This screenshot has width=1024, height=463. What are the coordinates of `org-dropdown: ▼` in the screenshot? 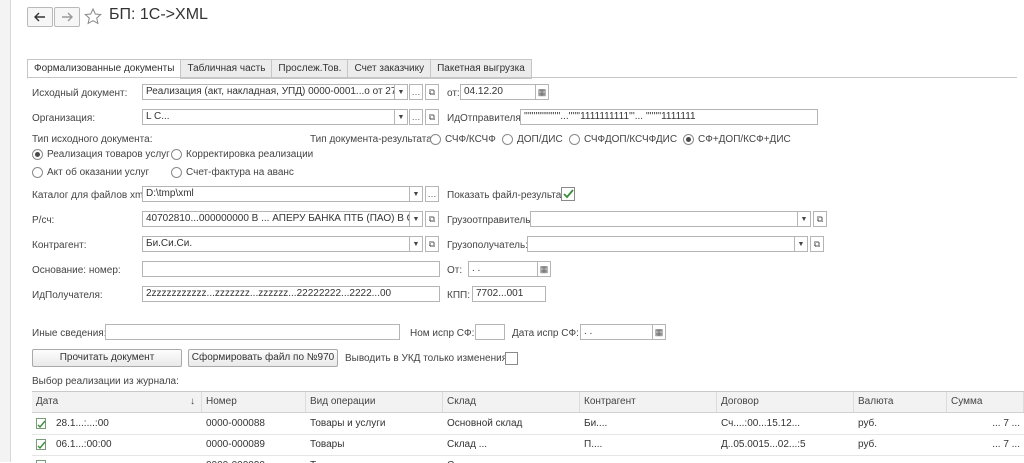 It's located at (401, 117).